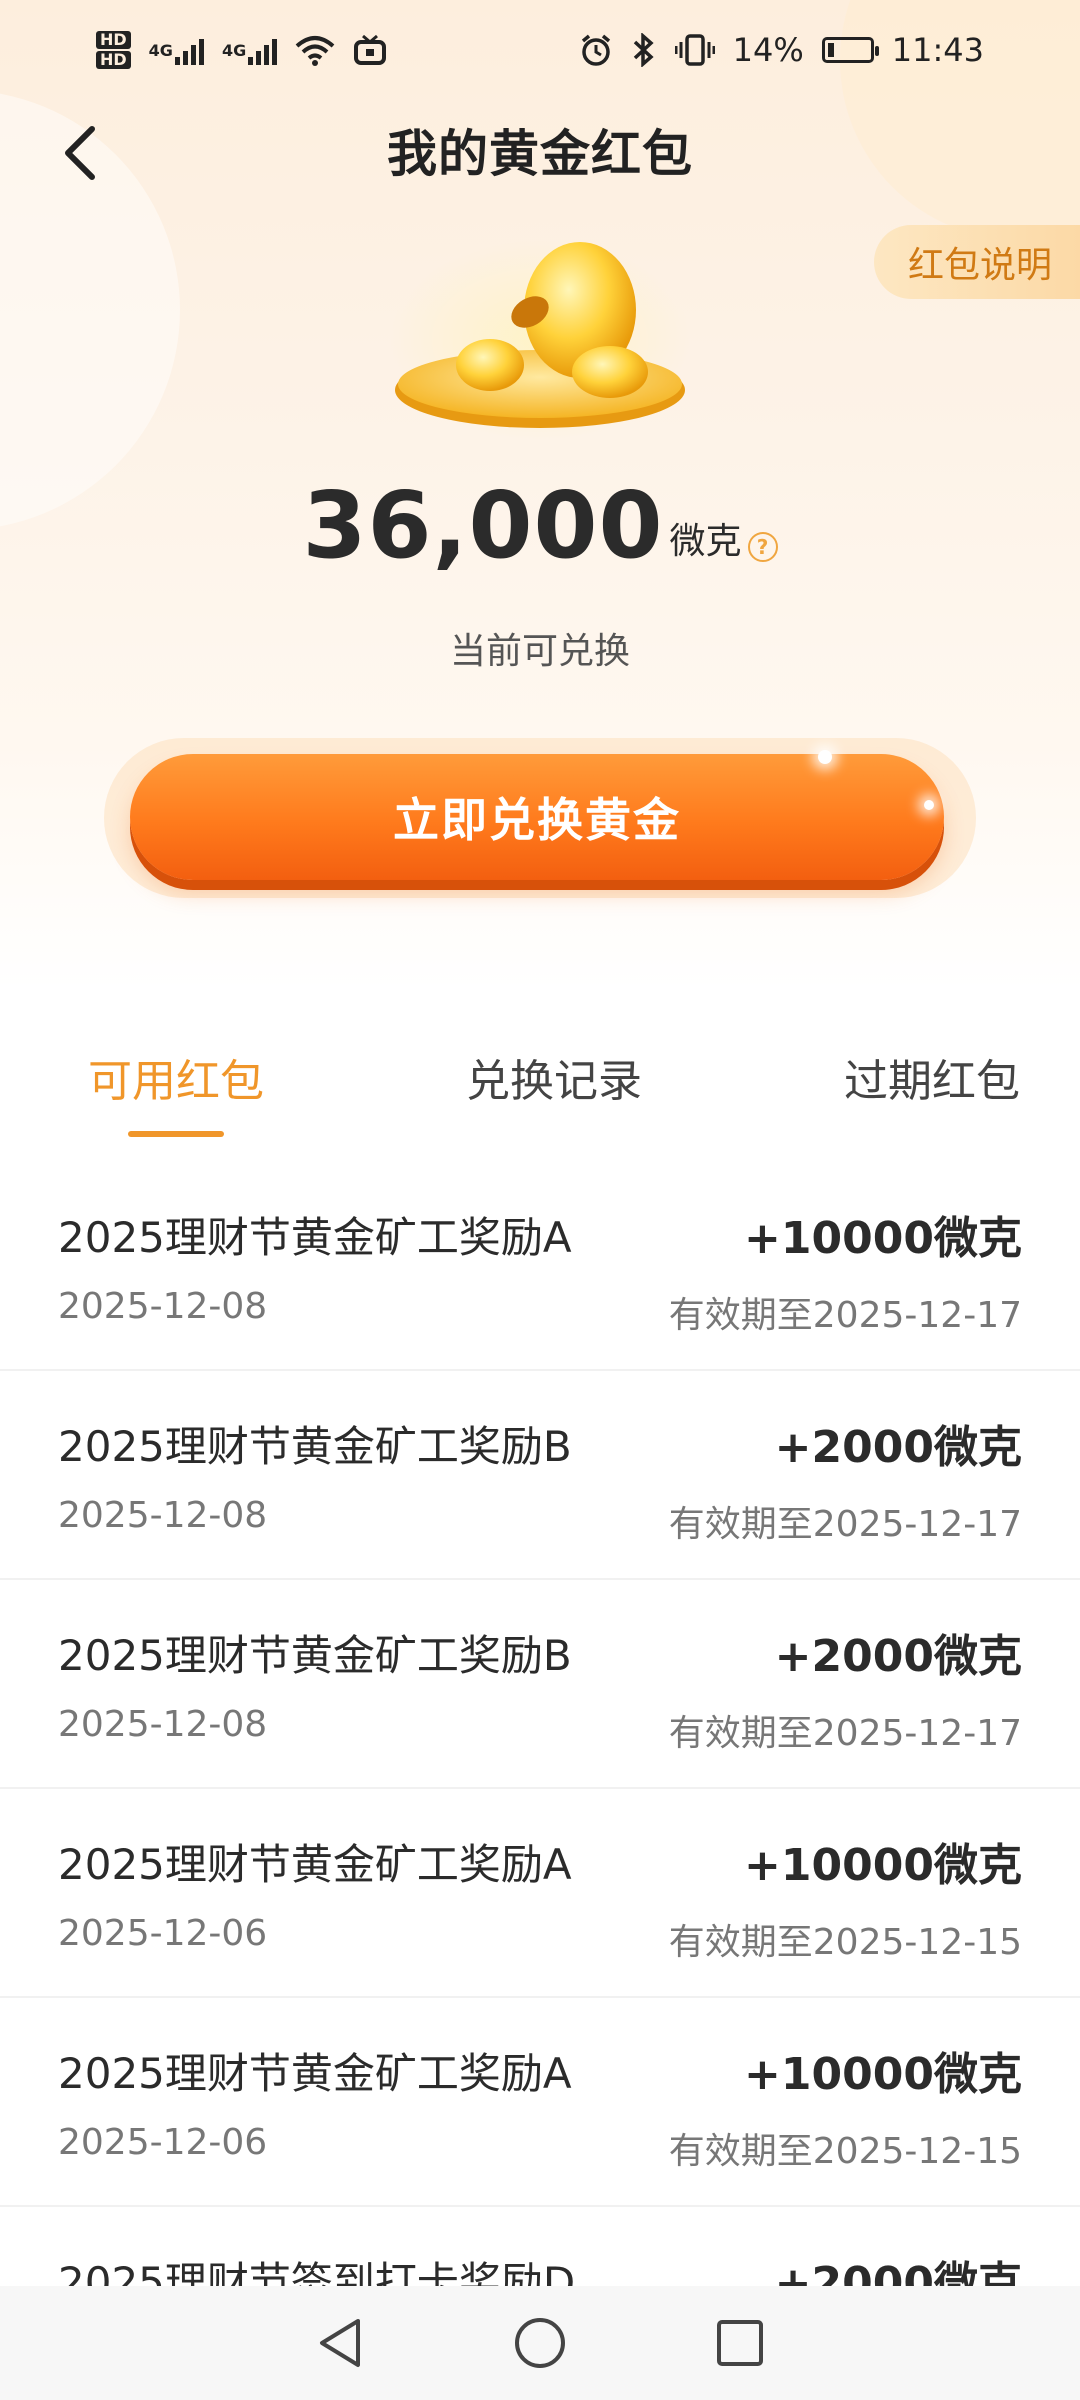 The image size is (1080, 2400). What do you see at coordinates (370, 50) in the screenshot?
I see `tv-app-icon` at bounding box center [370, 50].